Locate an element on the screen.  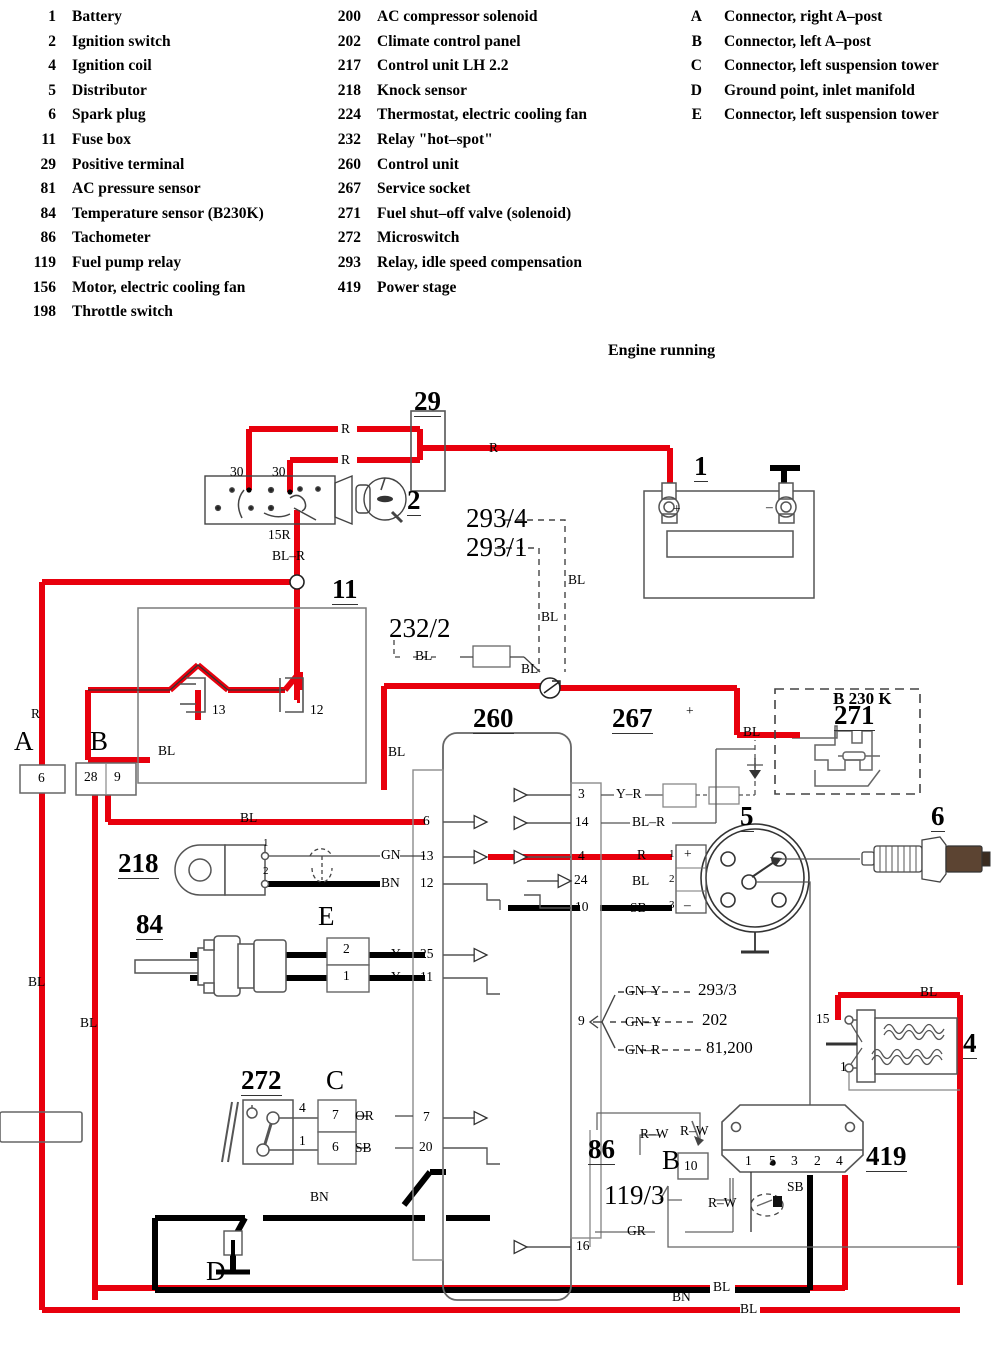
label-service-socket-267: 267 is located at coordinates (632, 718).